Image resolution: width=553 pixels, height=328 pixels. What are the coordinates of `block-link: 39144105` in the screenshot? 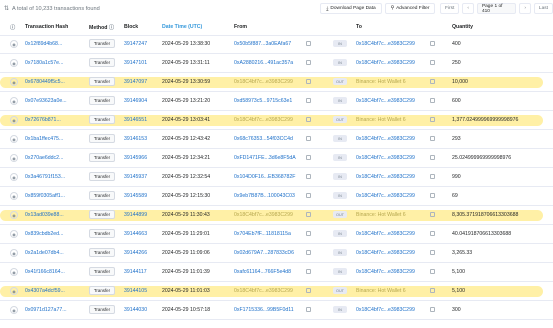 It's located at (135, 291).